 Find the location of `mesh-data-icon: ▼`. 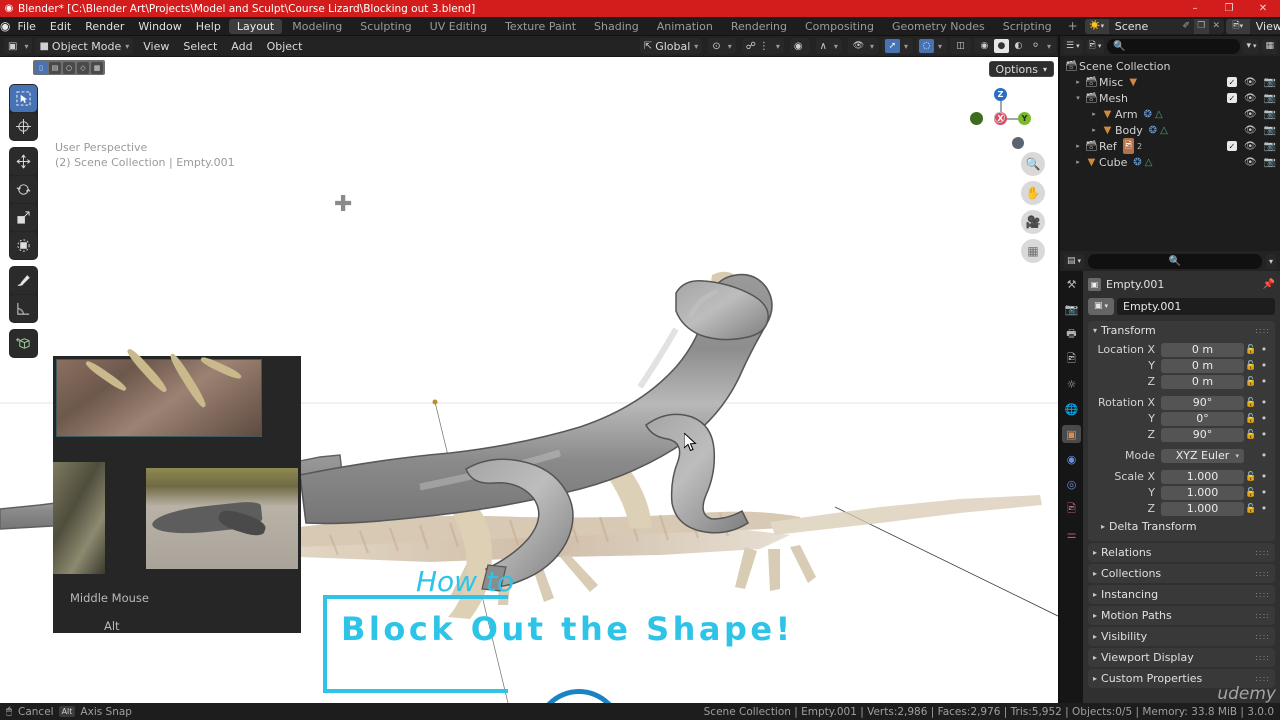

mesh-data-icon: ▼ is located at coordinates (1133, 82).